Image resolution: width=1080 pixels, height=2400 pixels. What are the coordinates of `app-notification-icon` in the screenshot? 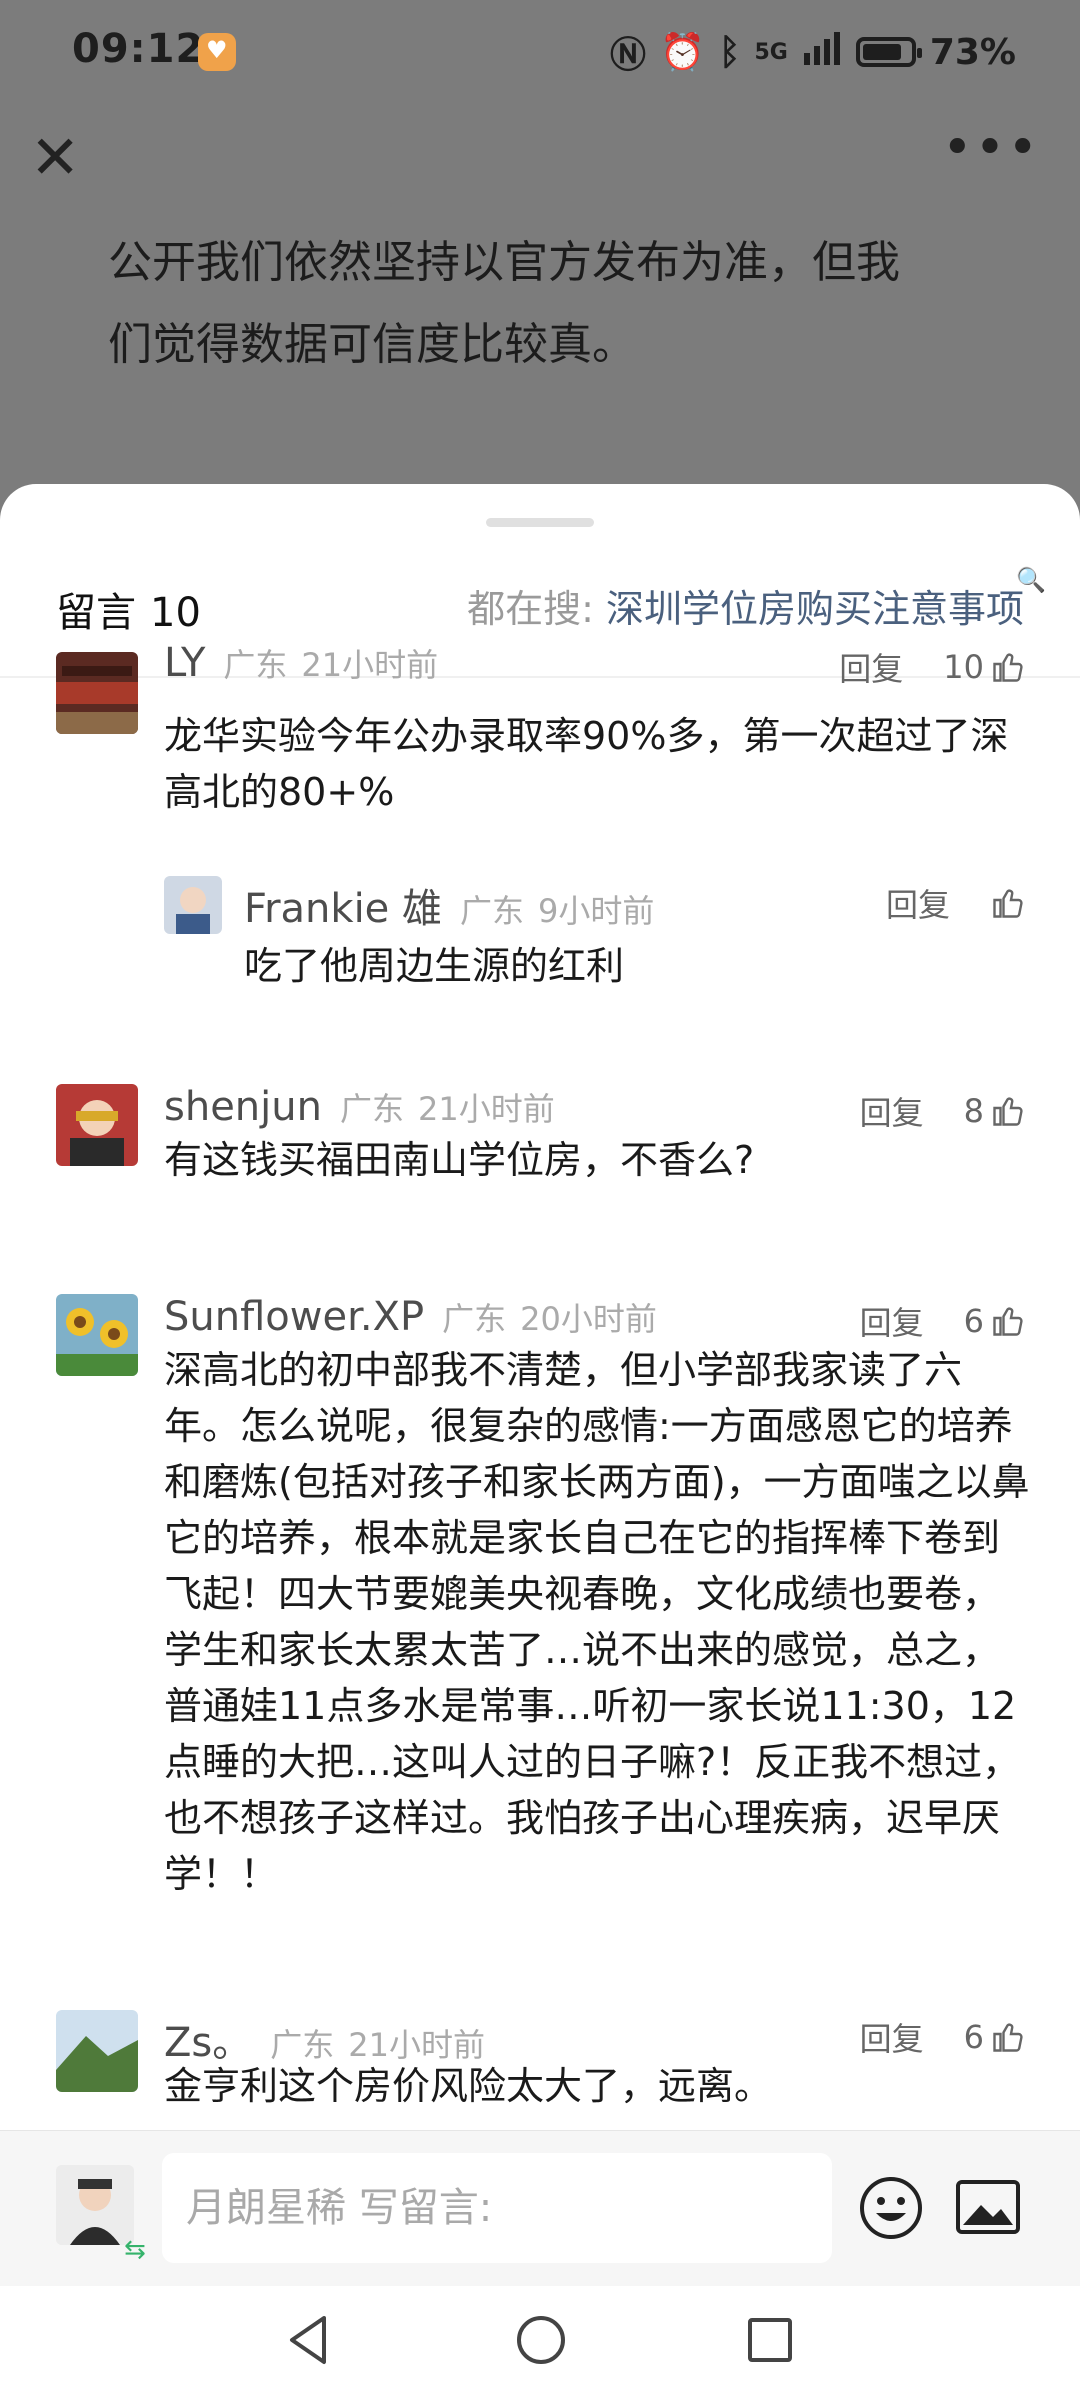 It's located at (217, 52).